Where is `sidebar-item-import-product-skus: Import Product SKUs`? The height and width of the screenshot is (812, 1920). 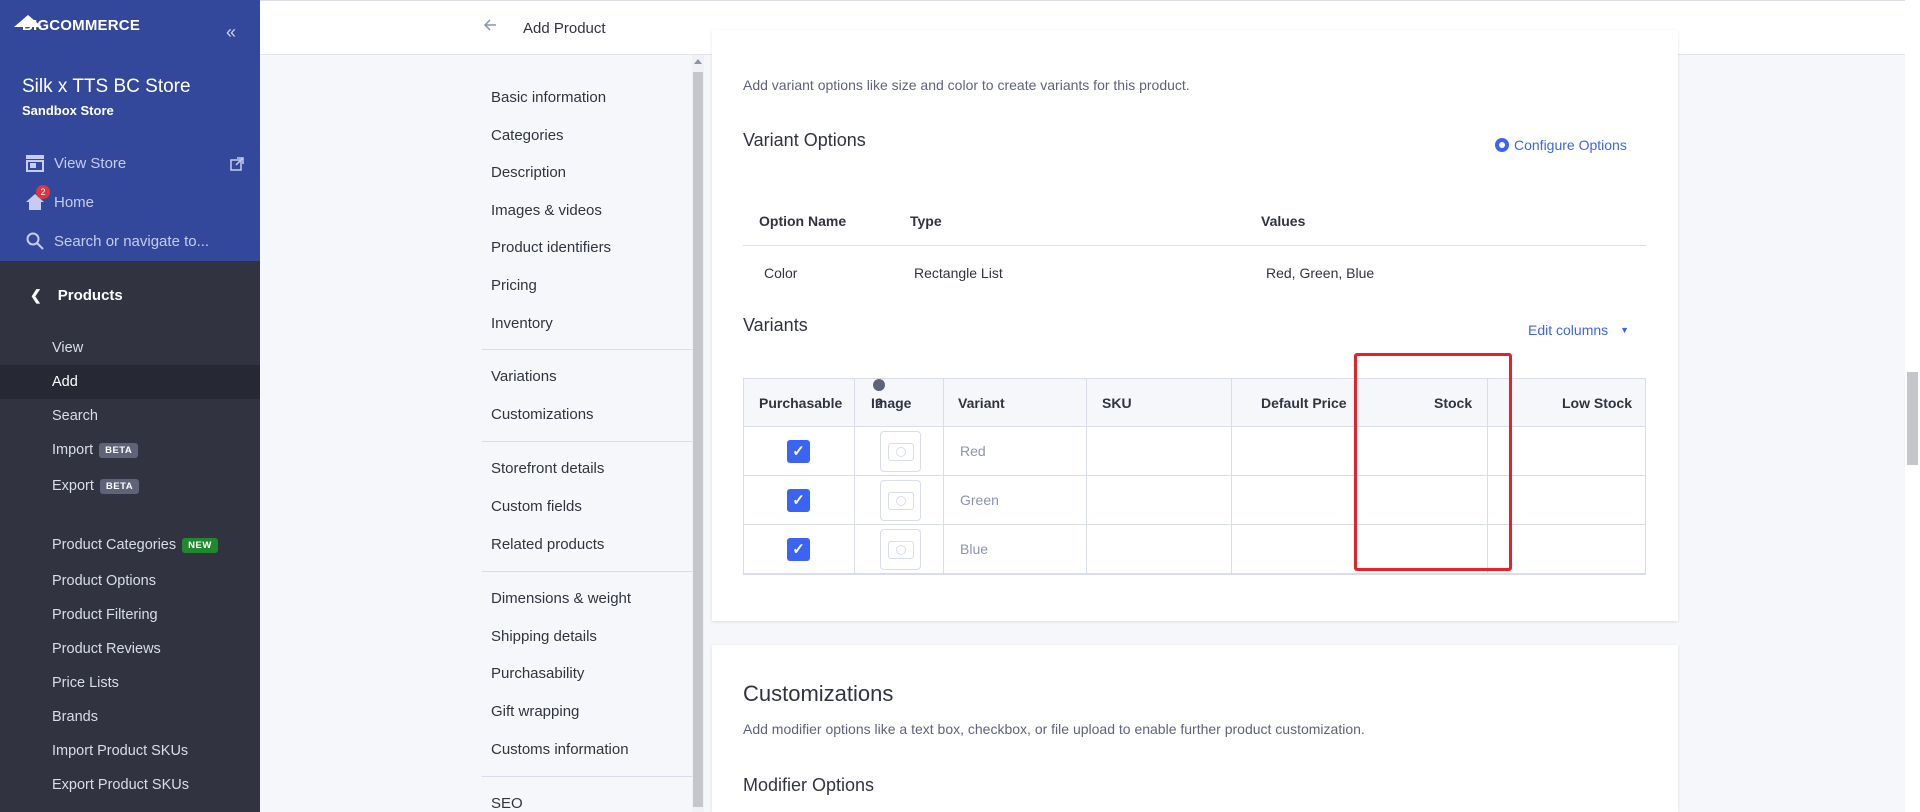 sidebar-item-import-product-skus: Import Product SKUs is located at coordinates (130, 751).